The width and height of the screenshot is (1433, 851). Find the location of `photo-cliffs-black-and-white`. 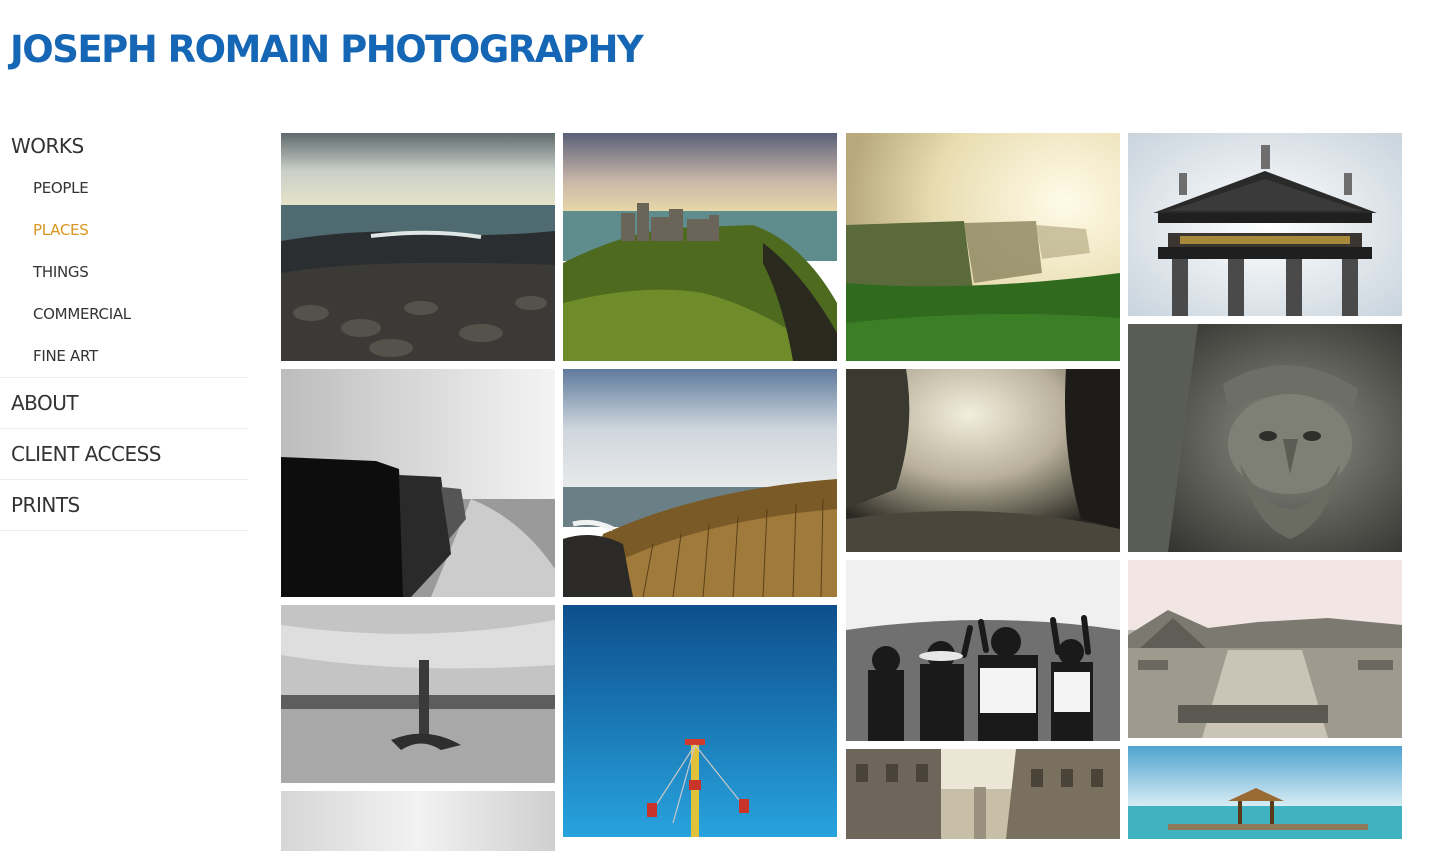

photo-cliffs-black-and-white is located at coordinates (418, 483).